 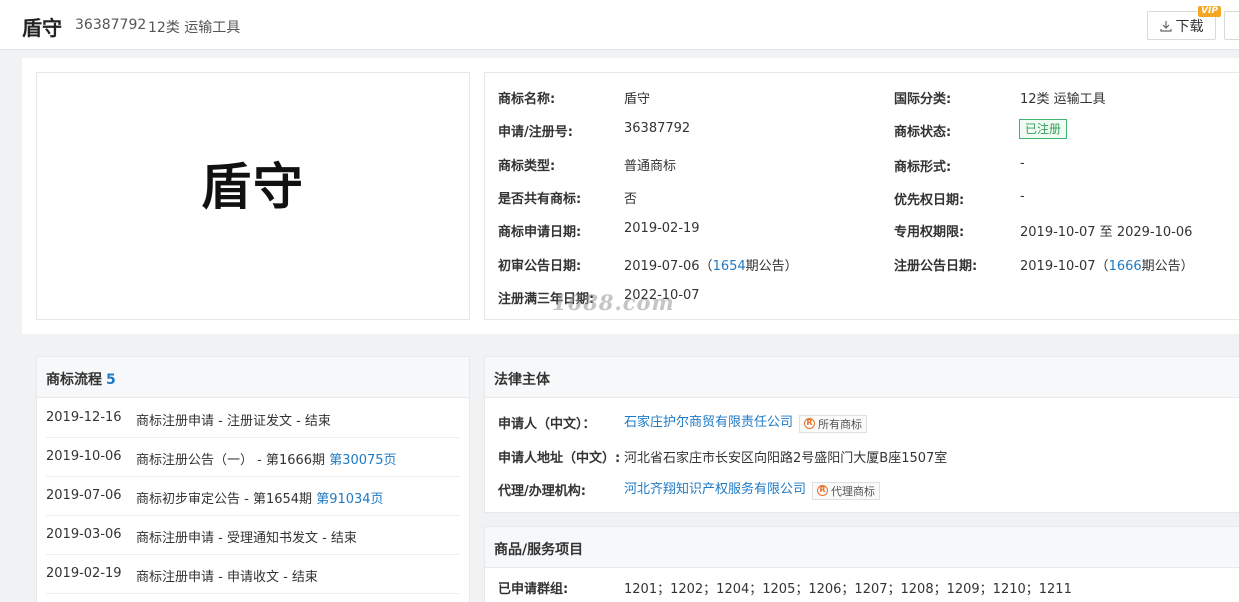 What do you see at coordinates (559, 458) in the screenshot?
I see `address-label: 申请人地址（中文）:` at bounding box center [559, 458].